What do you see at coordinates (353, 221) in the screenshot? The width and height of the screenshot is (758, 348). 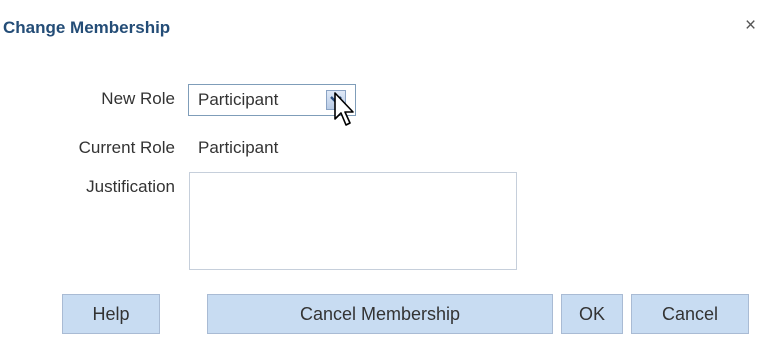 I see `justification-field` at bounding box center [353, 221].